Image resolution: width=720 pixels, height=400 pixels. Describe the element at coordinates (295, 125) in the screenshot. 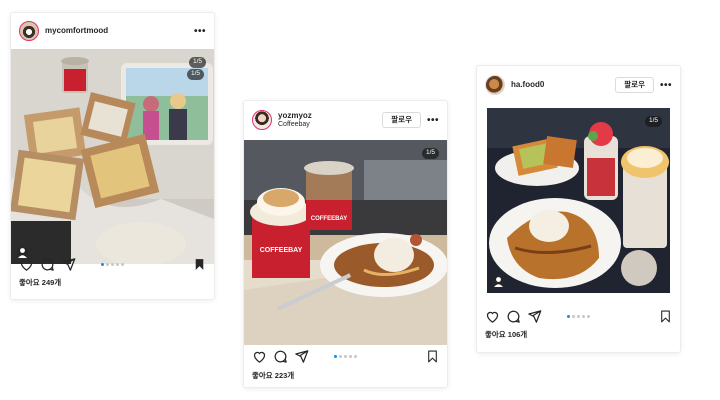

I see `location-label: Coffeebay` at that location.